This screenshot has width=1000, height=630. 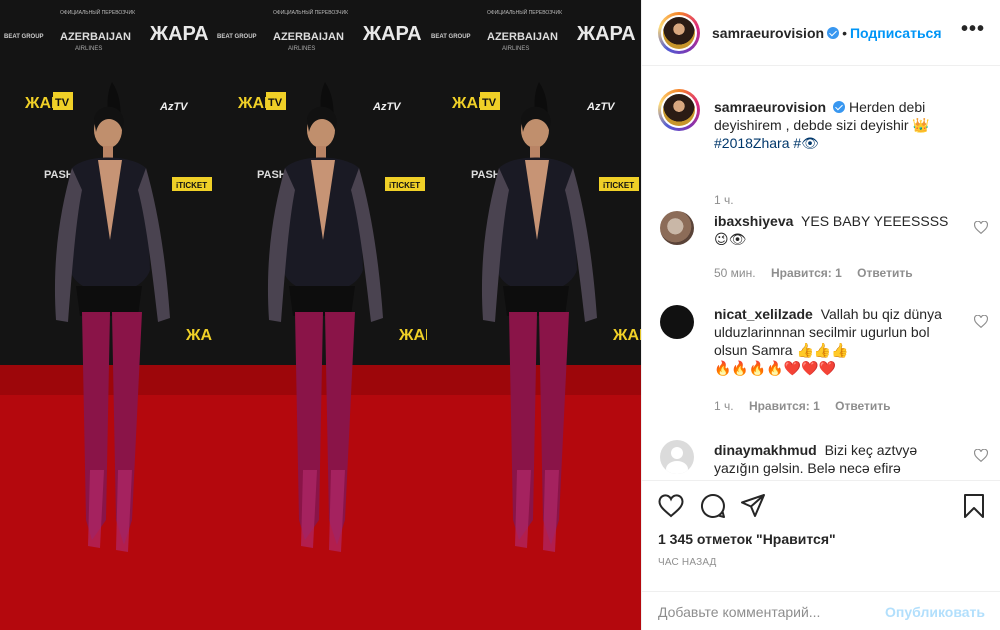 I want to click on more-options-icon: •••, so click(x=973, y=29).